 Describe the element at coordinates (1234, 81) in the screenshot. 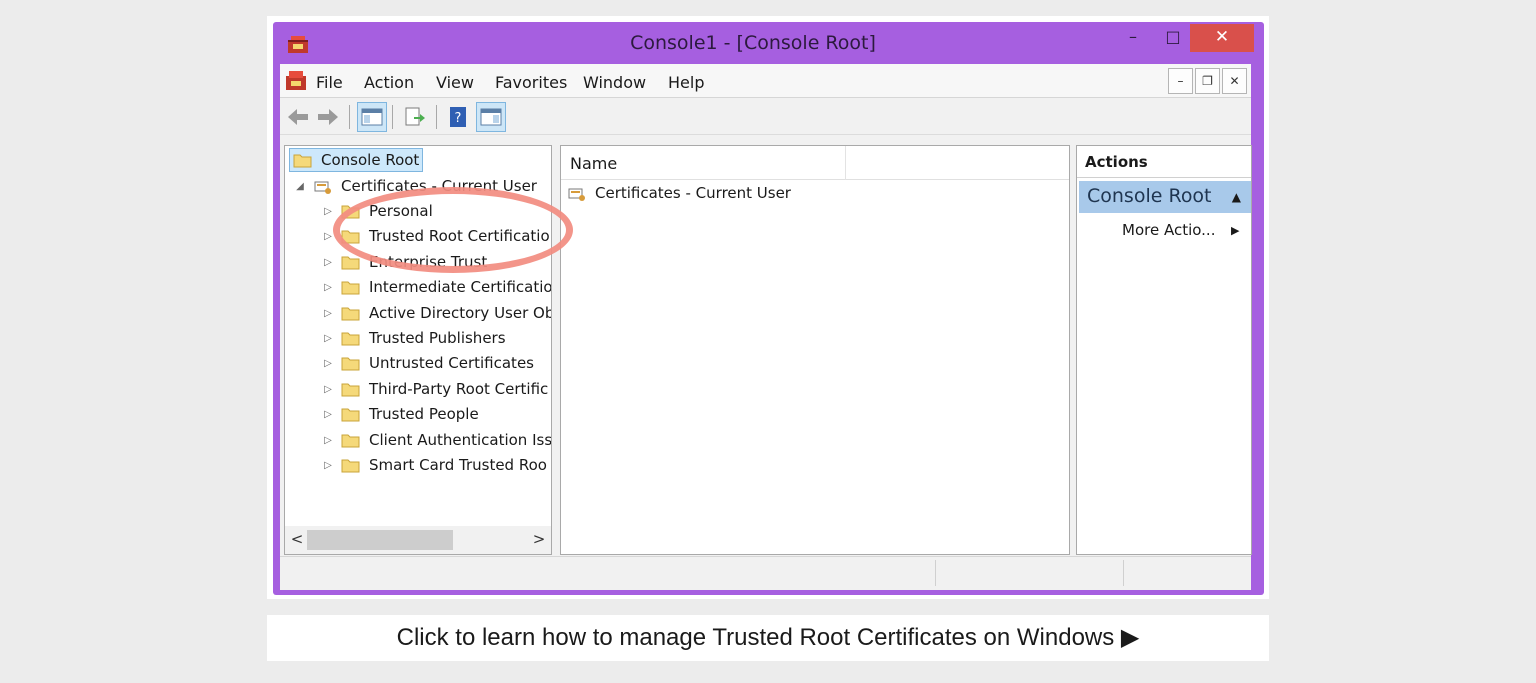

I see `mdi-close-button: ✕` at that location.